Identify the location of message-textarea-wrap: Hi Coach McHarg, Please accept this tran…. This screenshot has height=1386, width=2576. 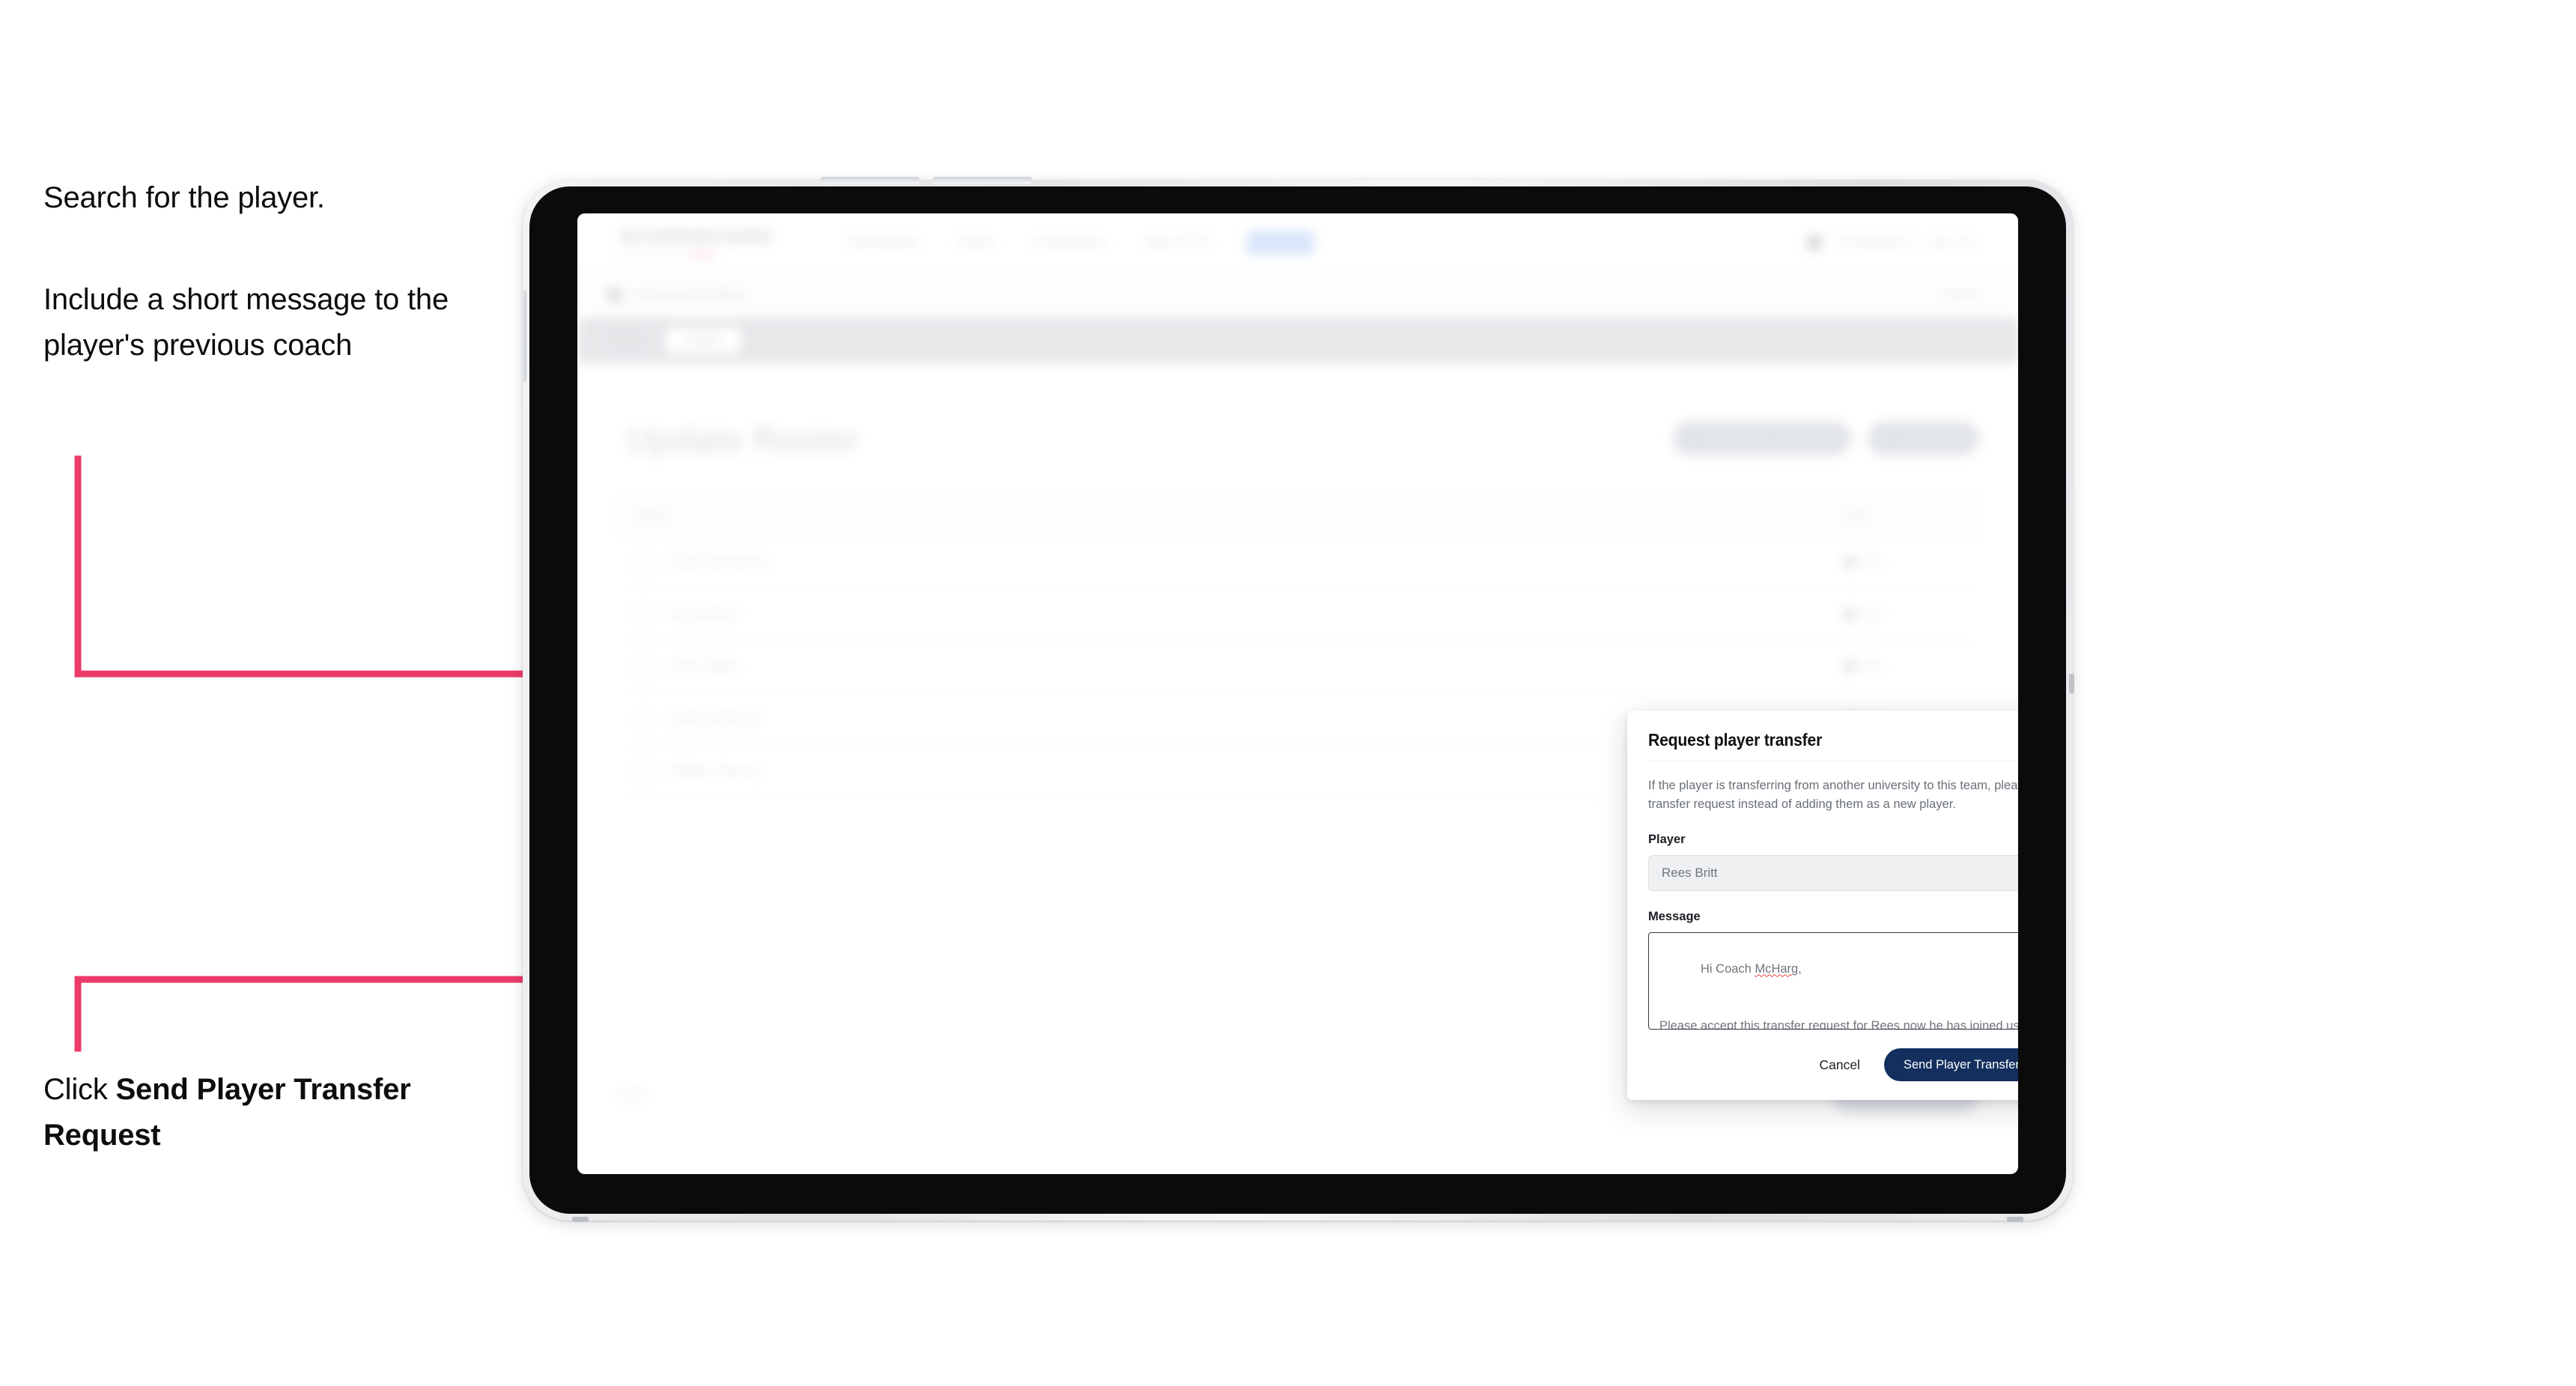
(1833, 981).